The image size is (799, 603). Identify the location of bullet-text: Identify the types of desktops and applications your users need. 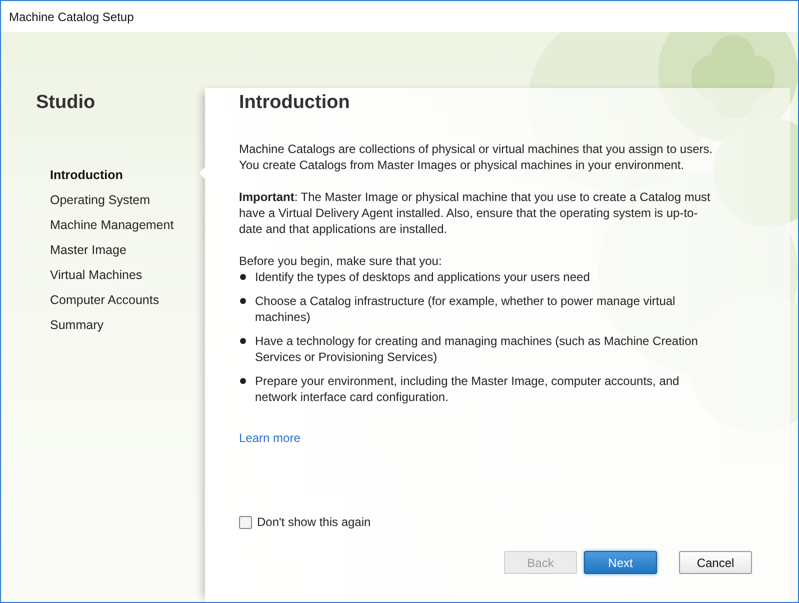
(422, 277).